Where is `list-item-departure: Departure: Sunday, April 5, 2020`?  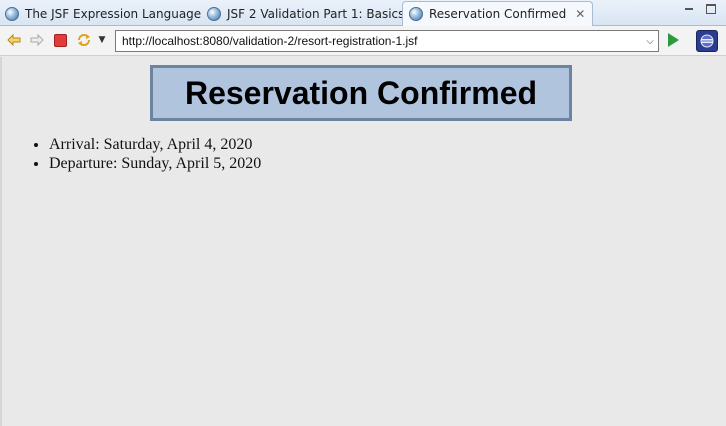
list-item-departure: Departure: Sunday, April 5, 2020 is located at coordinates (155, 163).